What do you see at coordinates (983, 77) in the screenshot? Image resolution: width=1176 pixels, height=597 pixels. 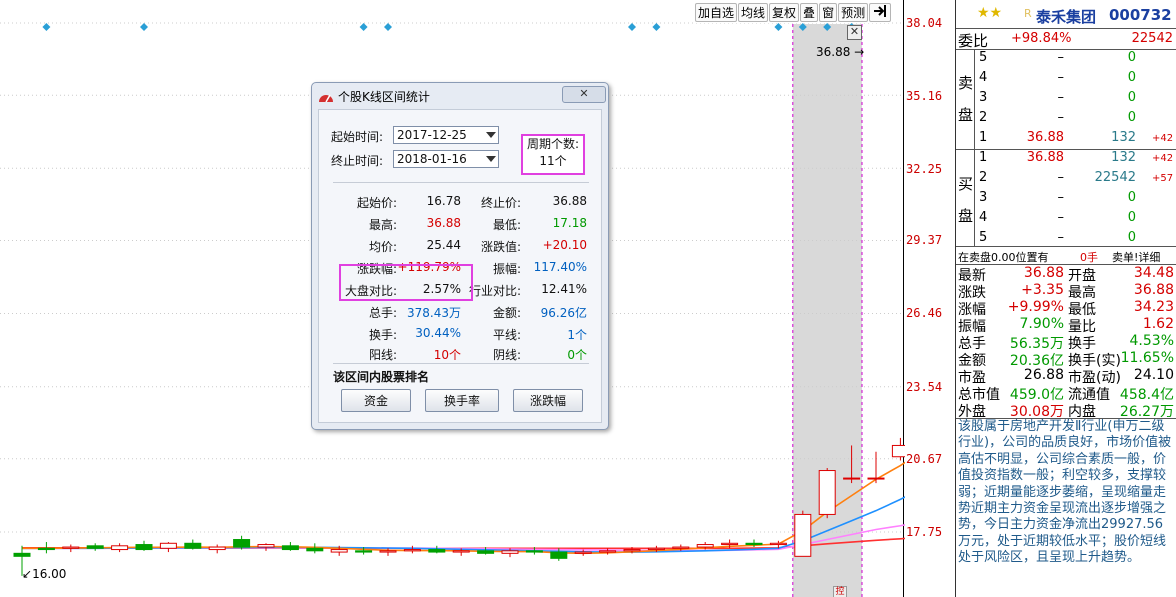 I see `level-number: 4` at bounding box center [983, 77].